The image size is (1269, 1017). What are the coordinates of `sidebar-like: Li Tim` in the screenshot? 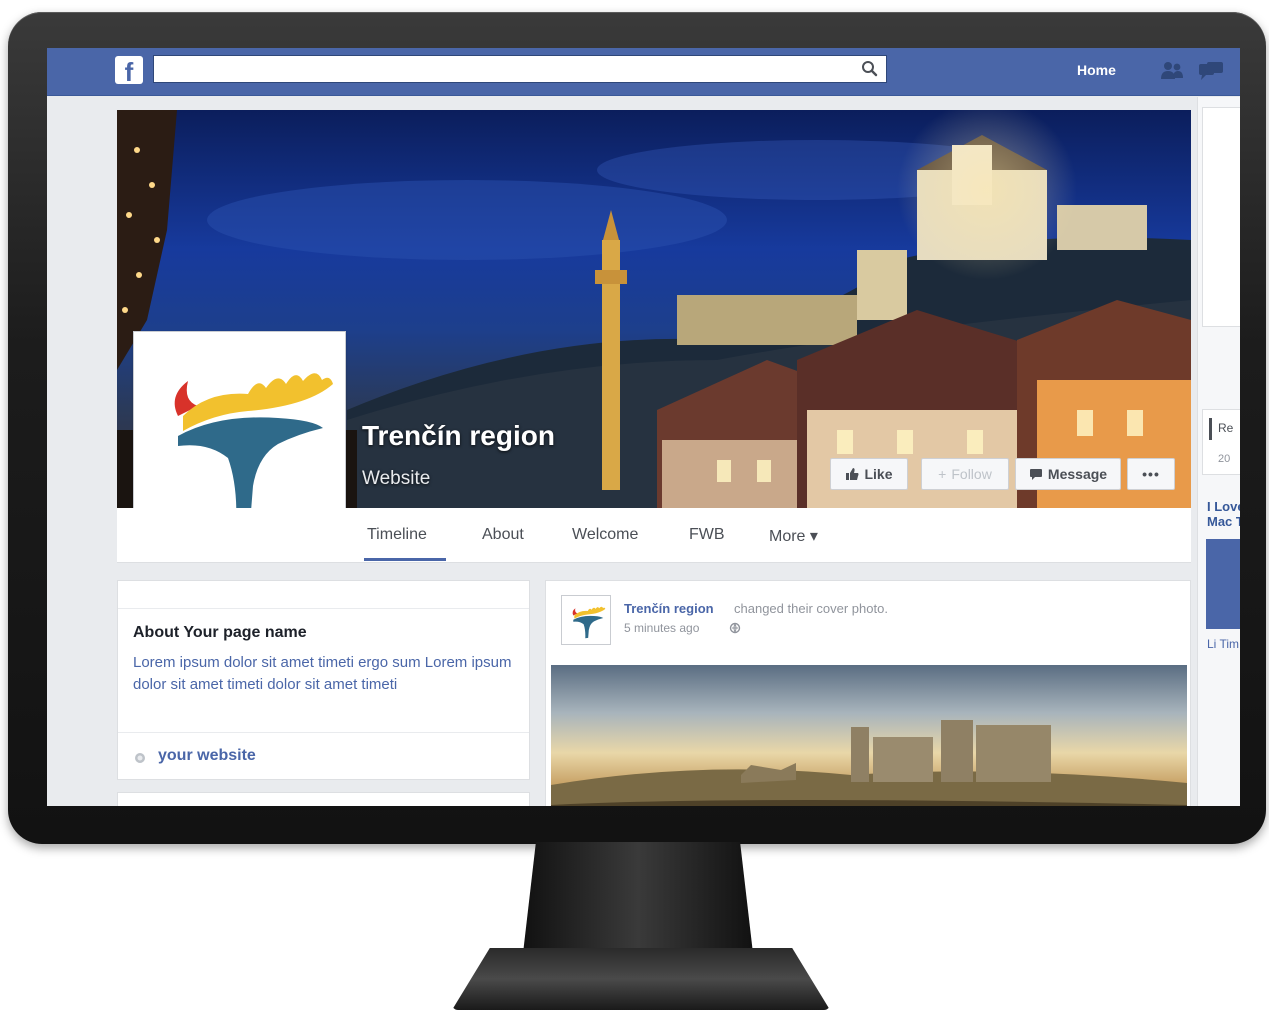 It's located at (1223, 644).